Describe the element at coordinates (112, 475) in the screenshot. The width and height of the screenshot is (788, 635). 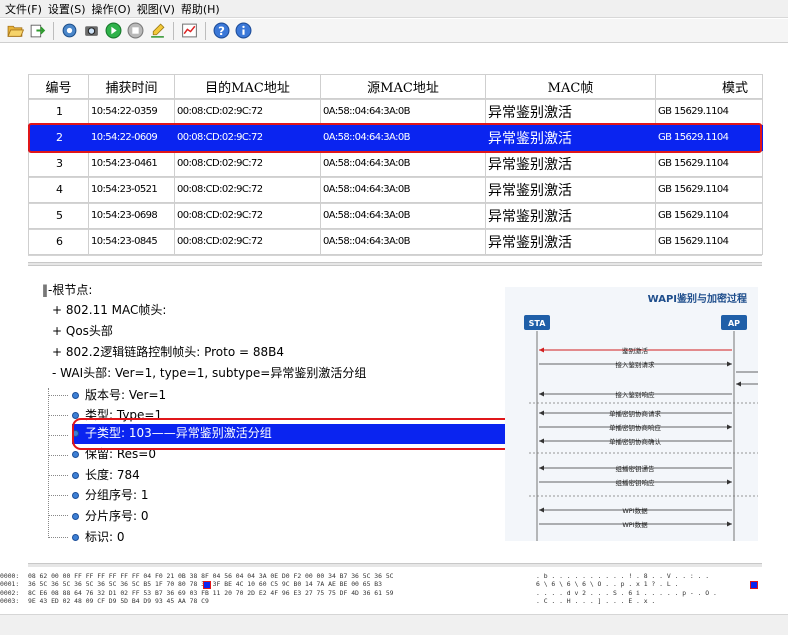
I see `field-label: 长度: 784` at that location.